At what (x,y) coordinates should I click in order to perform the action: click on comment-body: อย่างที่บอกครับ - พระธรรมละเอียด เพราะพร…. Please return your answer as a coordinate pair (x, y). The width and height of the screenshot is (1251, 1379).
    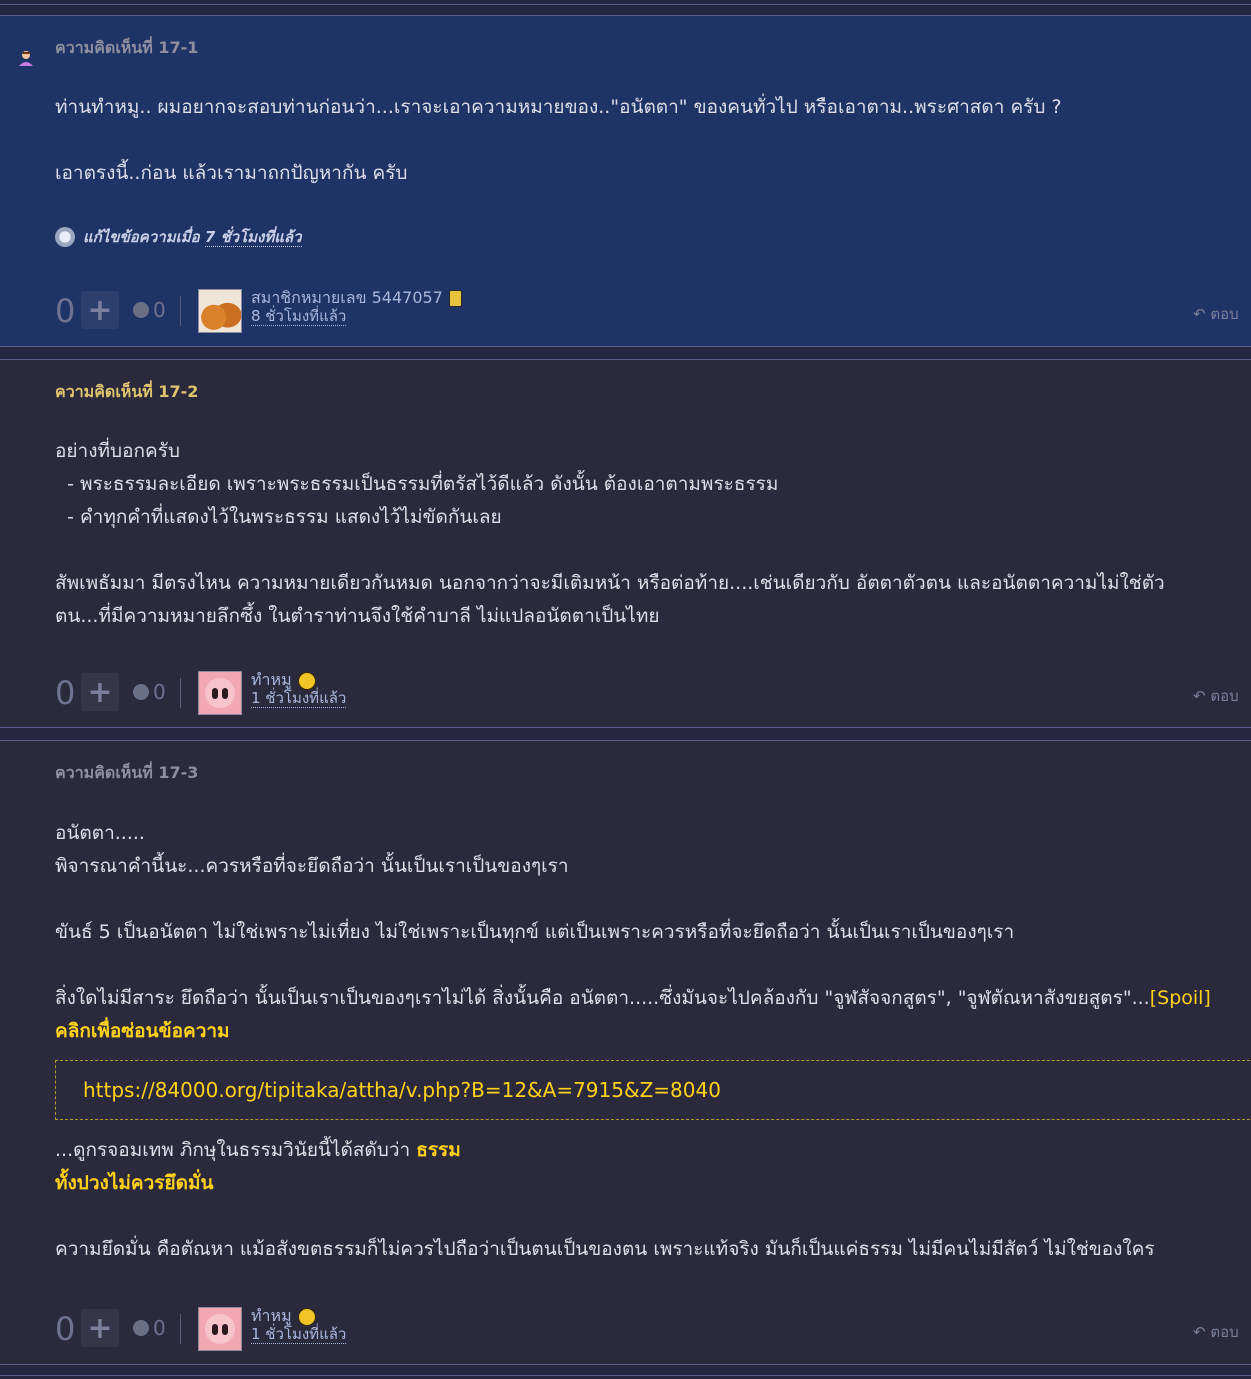
    Looking at the image, I should click on (653, 534).